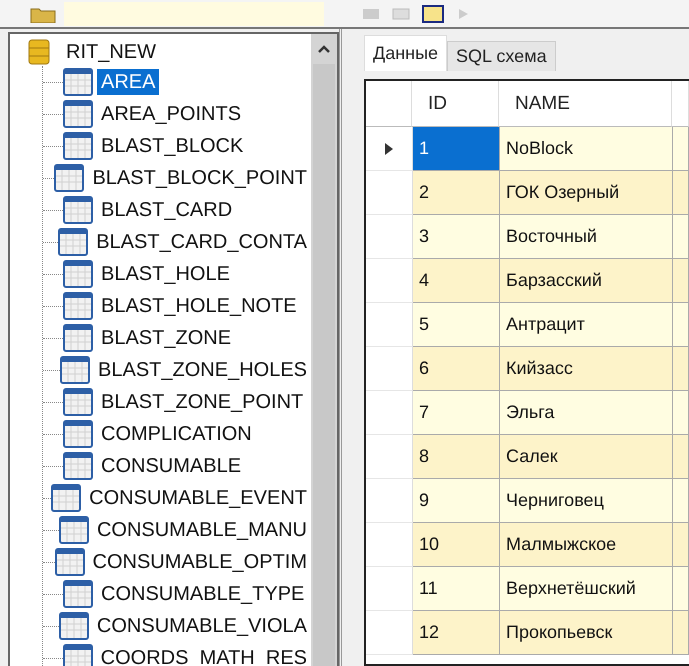 The image size is (689, 666). I want to click on table-cell: 7, so click(456, 413).